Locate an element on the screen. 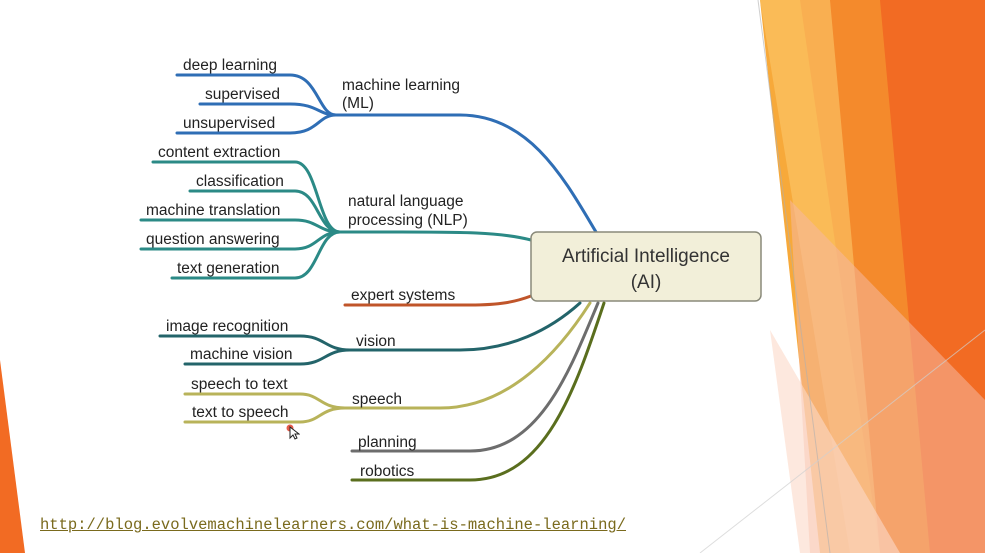  branch-label-ml-abbr: (ML) is located at coordinates (358, 103).